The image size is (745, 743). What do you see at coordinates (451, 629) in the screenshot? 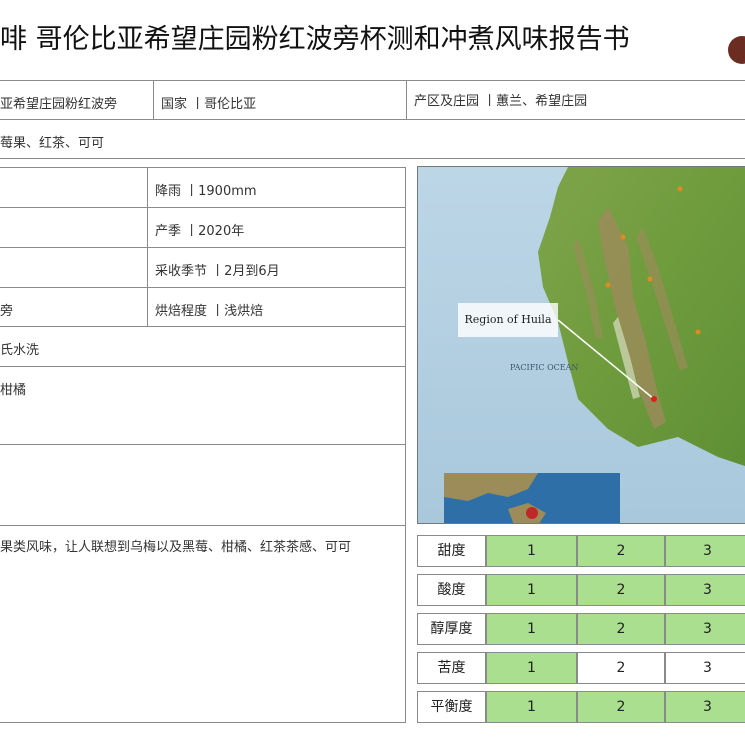
I see `score-label: 醇厚度` at bounding box center [451, 629].